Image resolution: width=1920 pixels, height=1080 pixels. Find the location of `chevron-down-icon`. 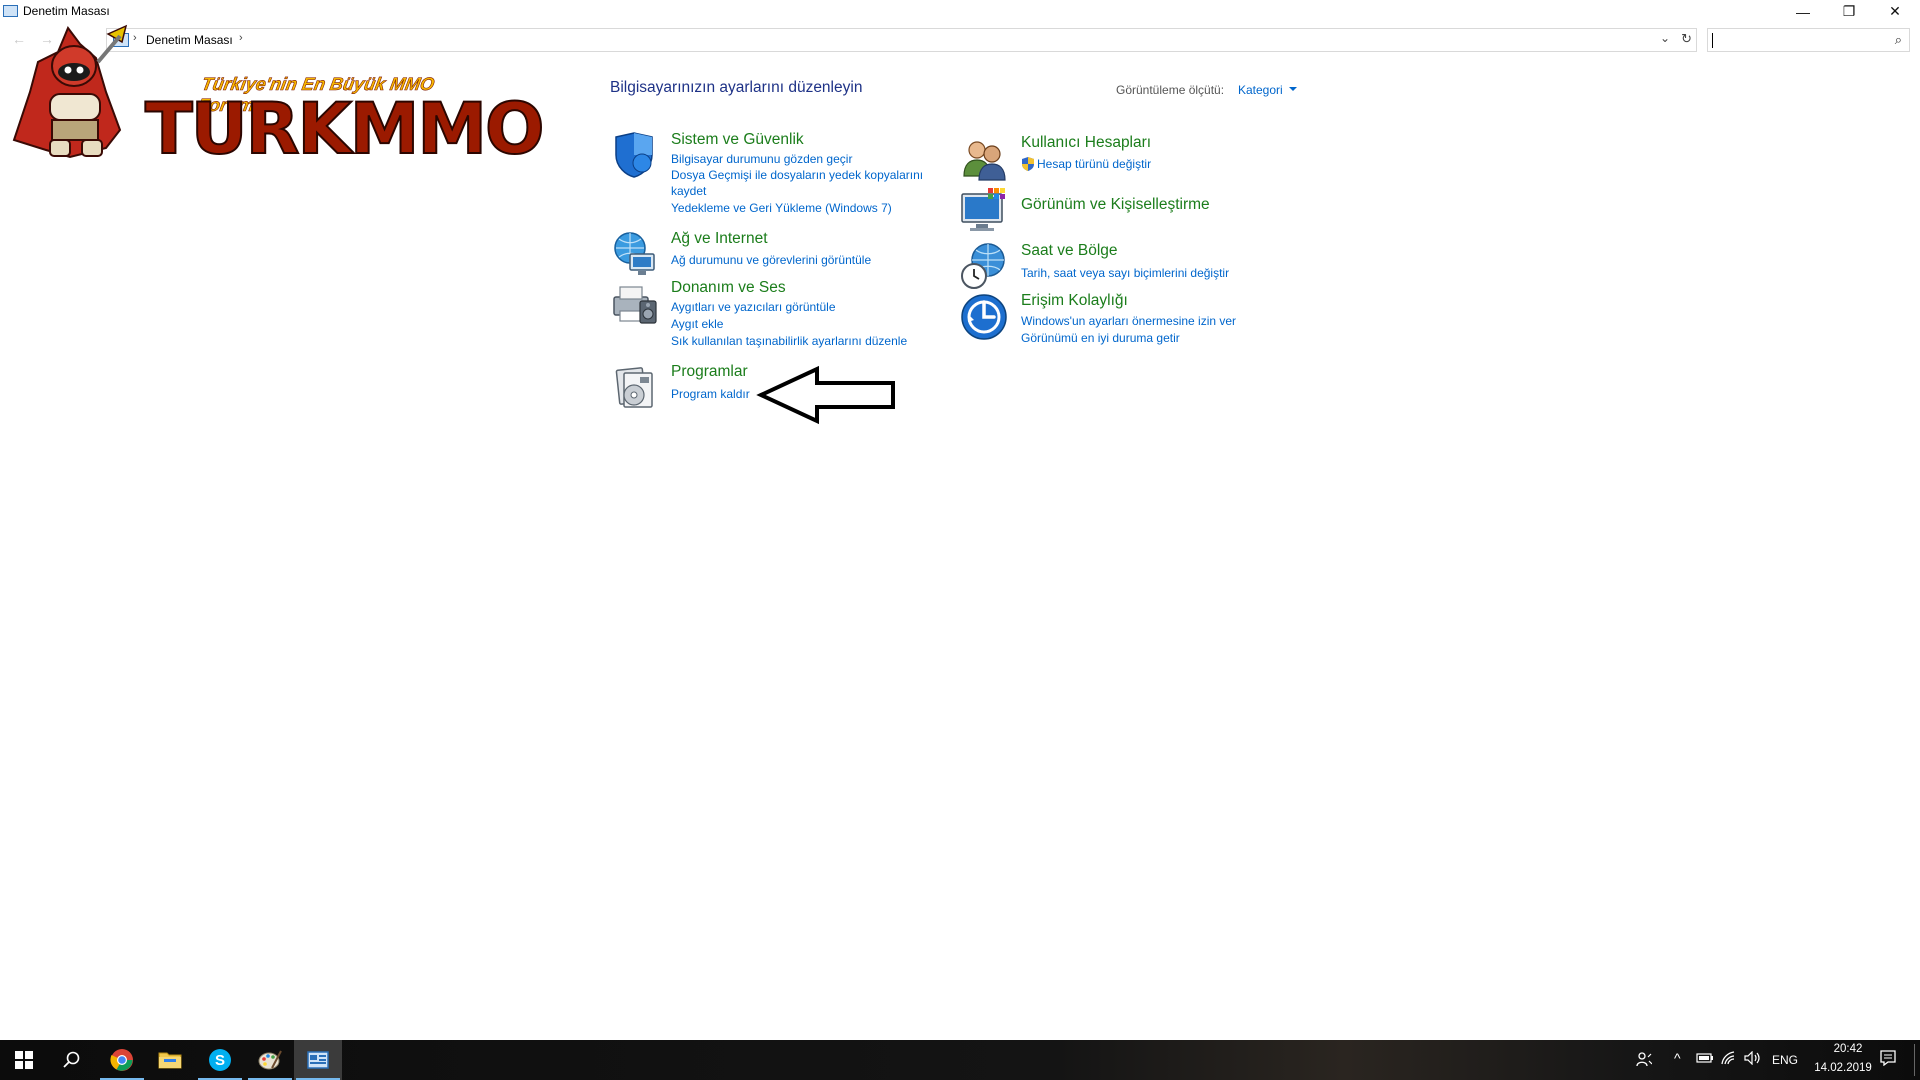

chevron-down-icon is located at coordinates (1293, 89).